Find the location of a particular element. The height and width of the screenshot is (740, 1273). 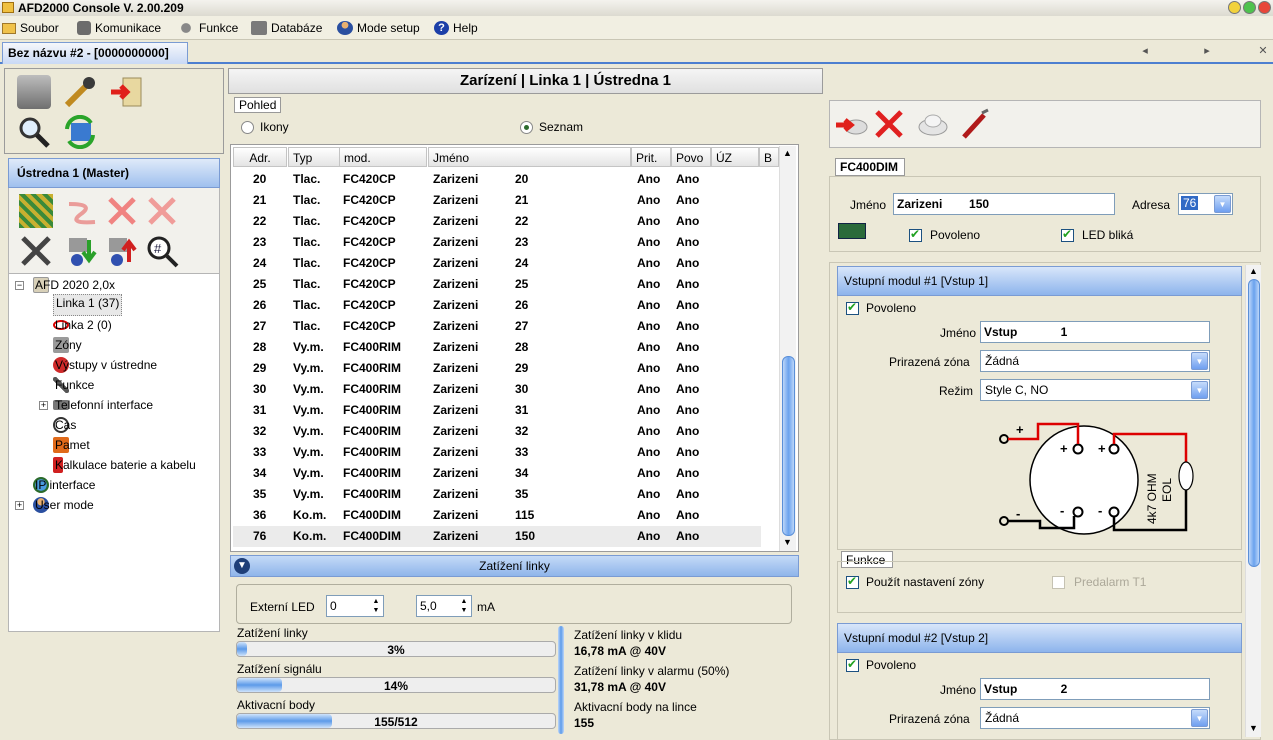

download-icon is located at coordinates (82, 251).